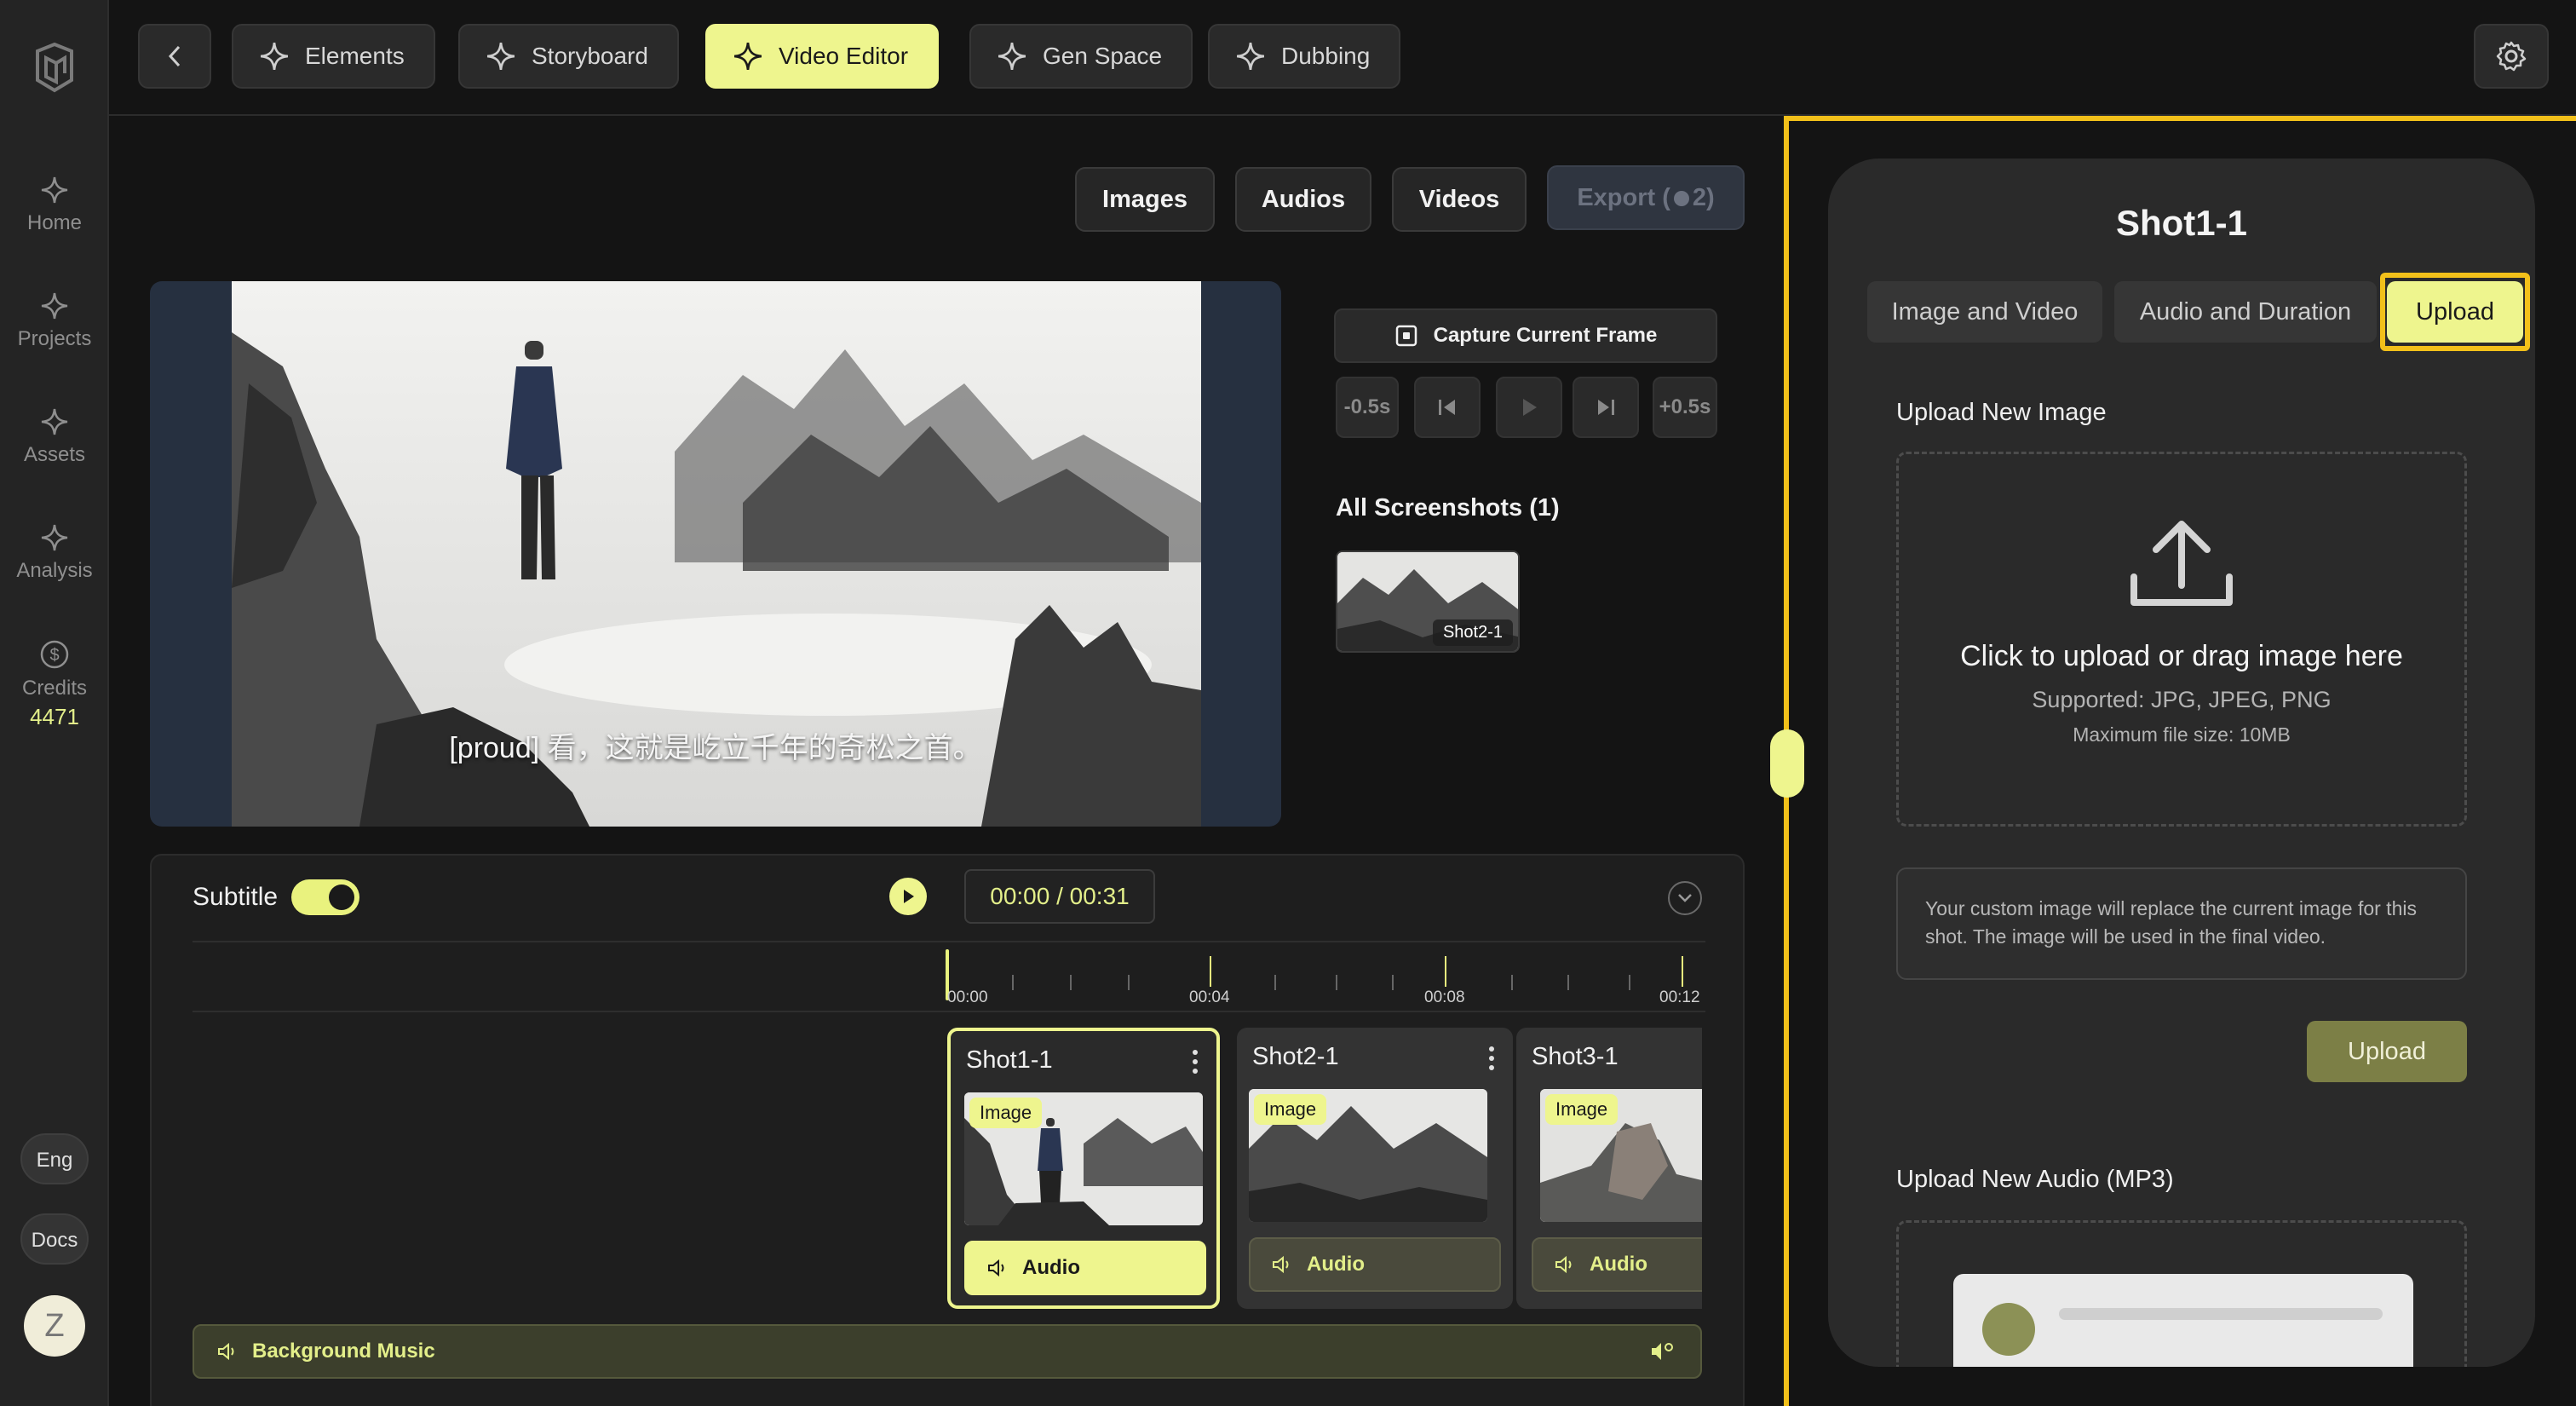 The width and height of the screenshot is (2576, 1406). I want to click on gear-icon, so click(2512, 56).